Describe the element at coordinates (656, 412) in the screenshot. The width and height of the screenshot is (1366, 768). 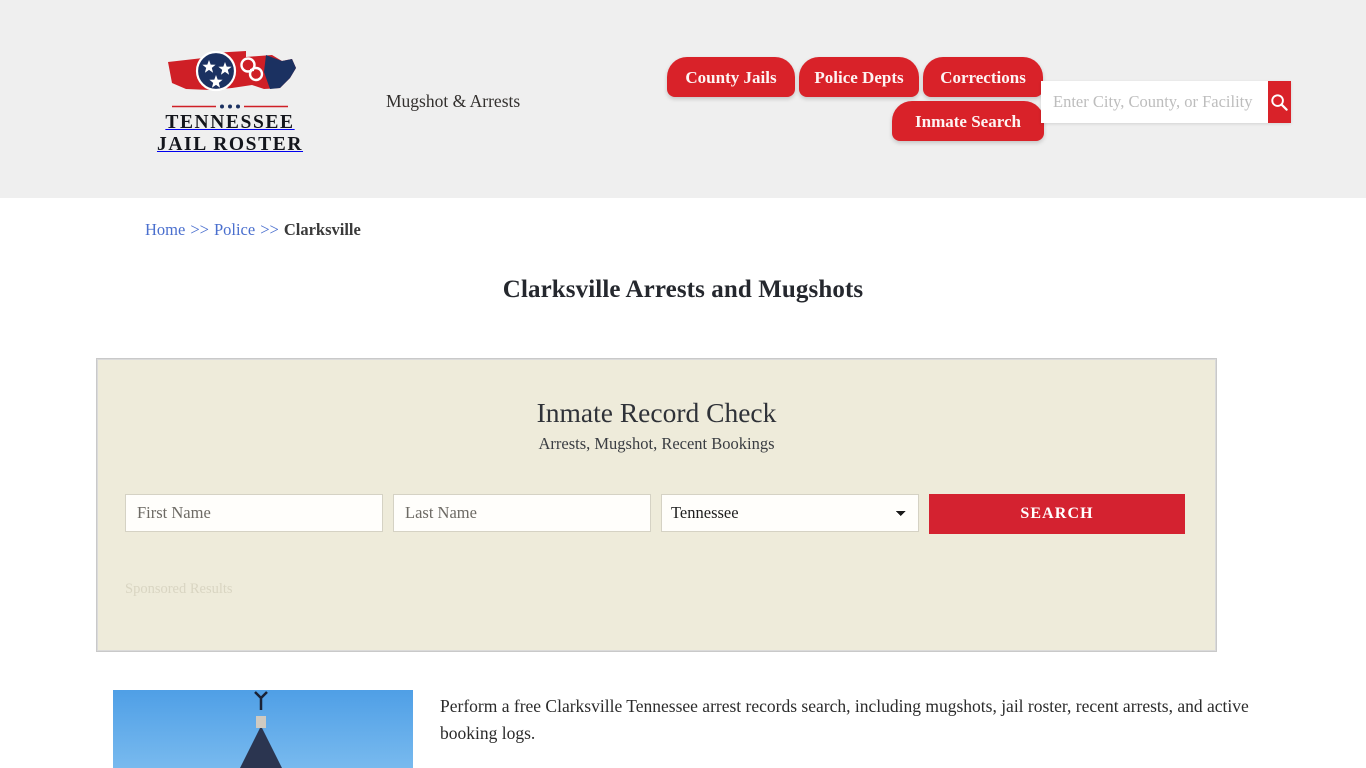
I see `card-title: Inmate Record Check` at that location.